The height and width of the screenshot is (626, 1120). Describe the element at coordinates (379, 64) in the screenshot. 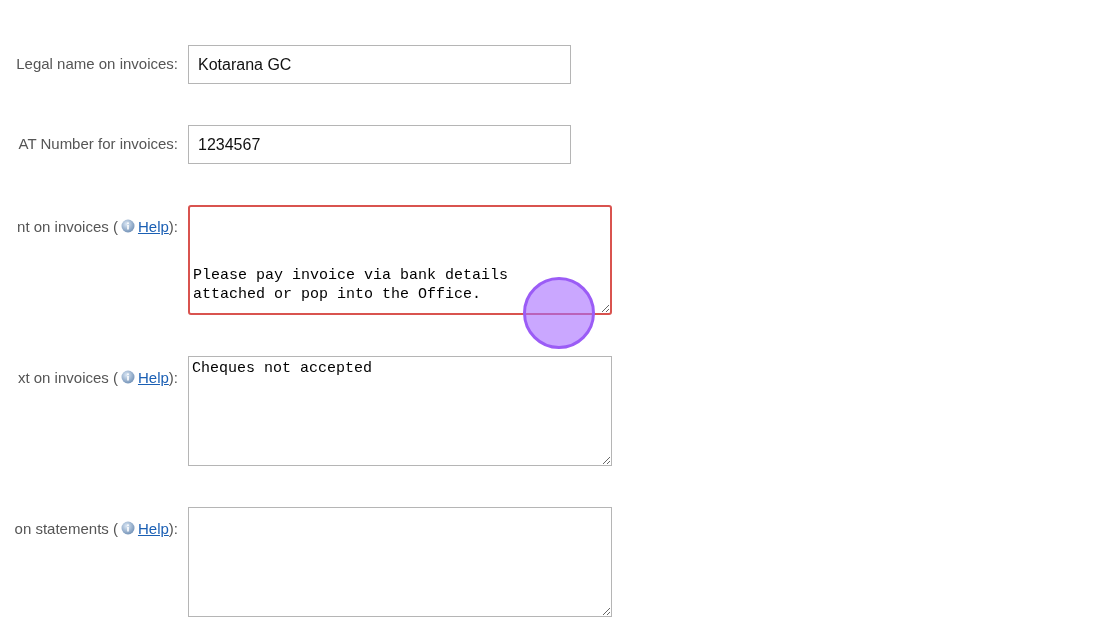

I see `text-field: Kotarana GC` at that location.